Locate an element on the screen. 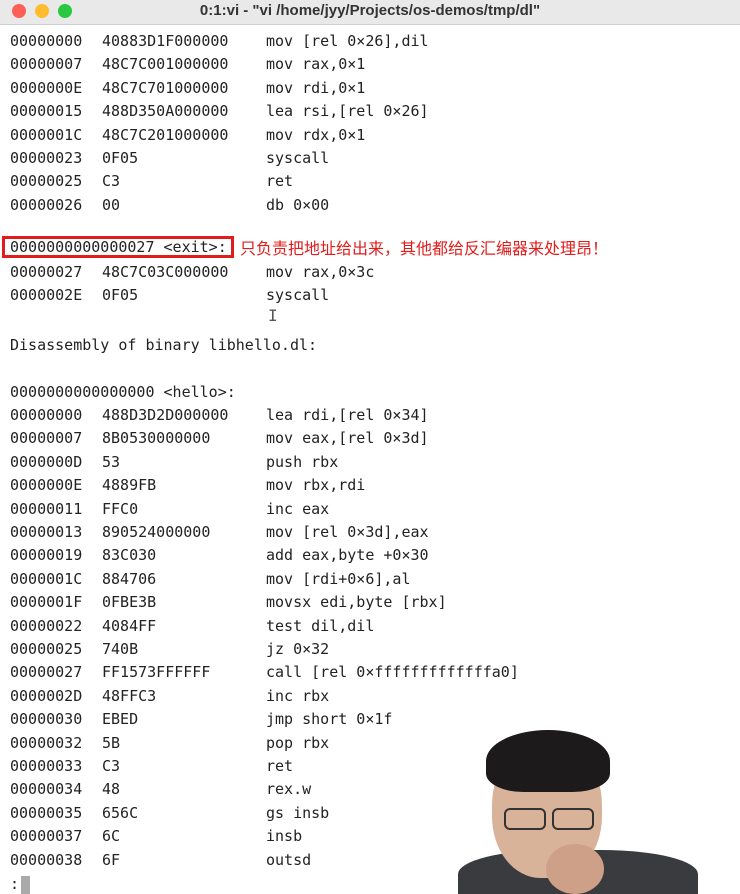  webcam-hair is located at coordinates (548, 761).